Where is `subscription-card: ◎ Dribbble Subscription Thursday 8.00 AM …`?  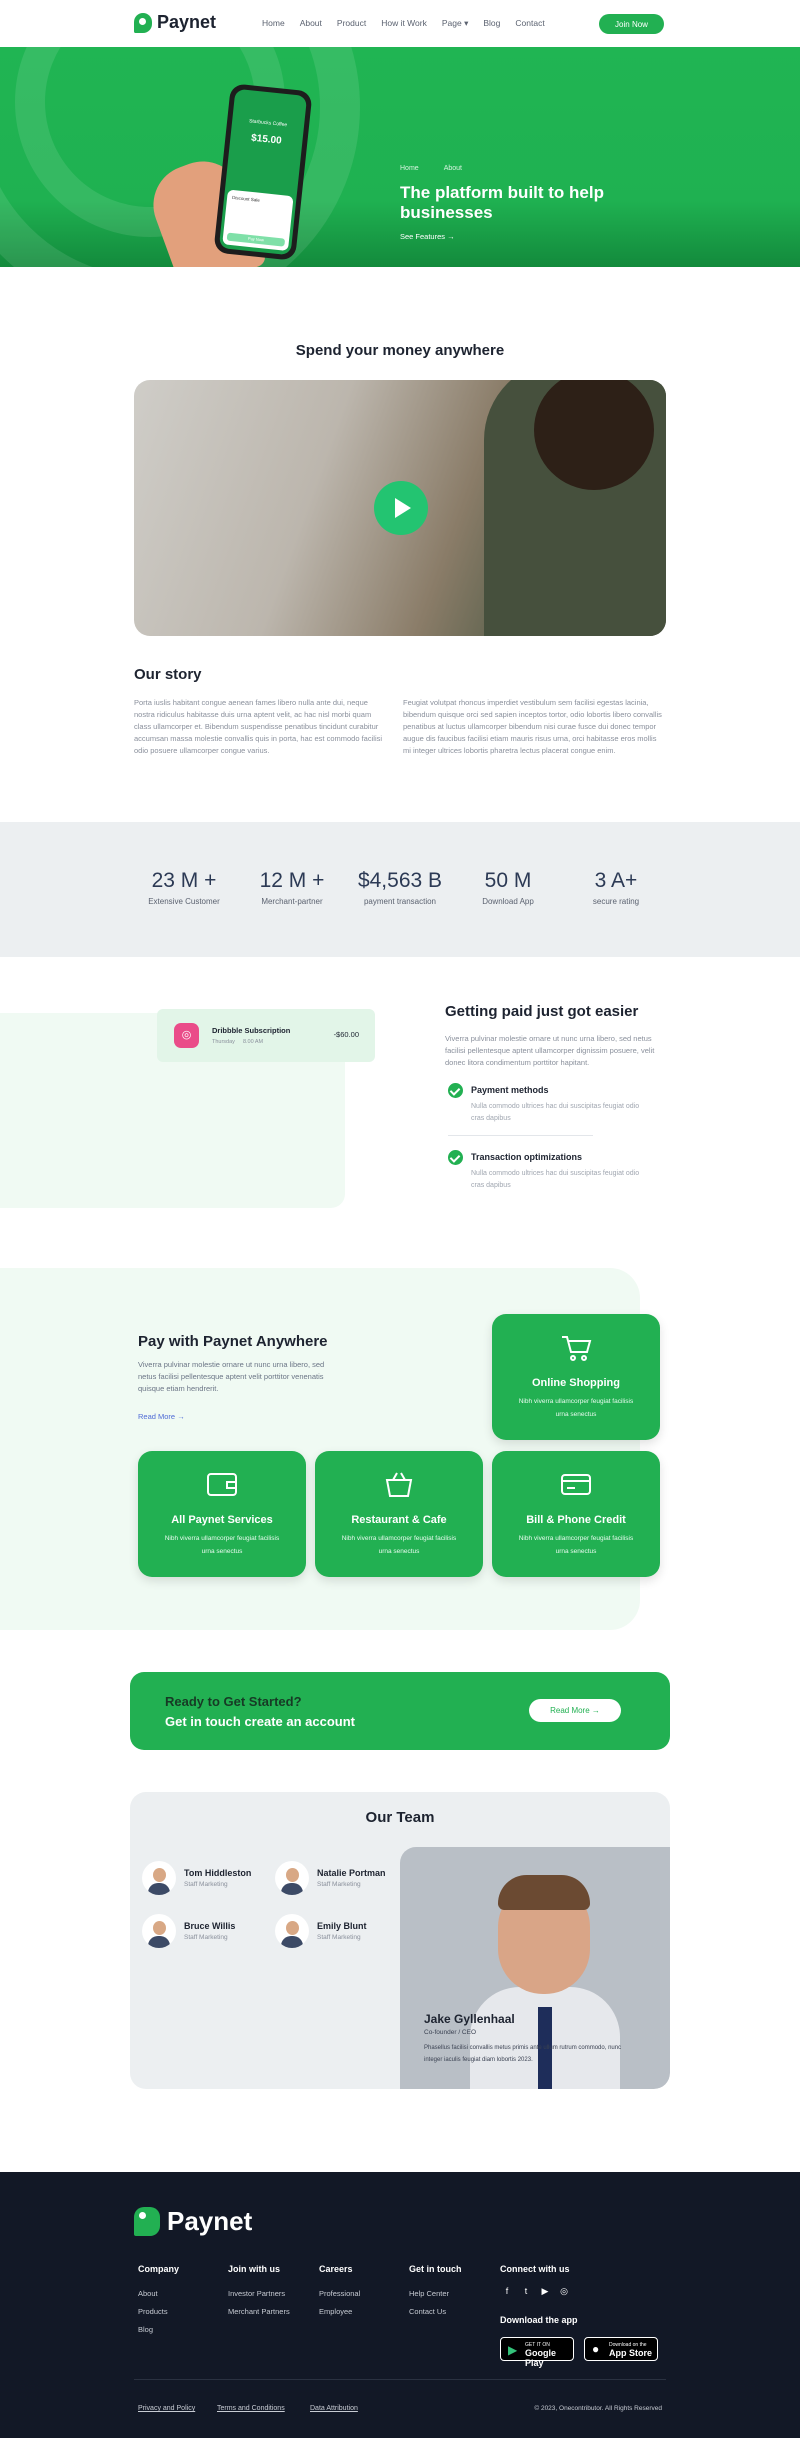 subscription-card: ◎ Dribbble Subscription Thursday 8.00 AM … is located at coordinates (266, 1035).